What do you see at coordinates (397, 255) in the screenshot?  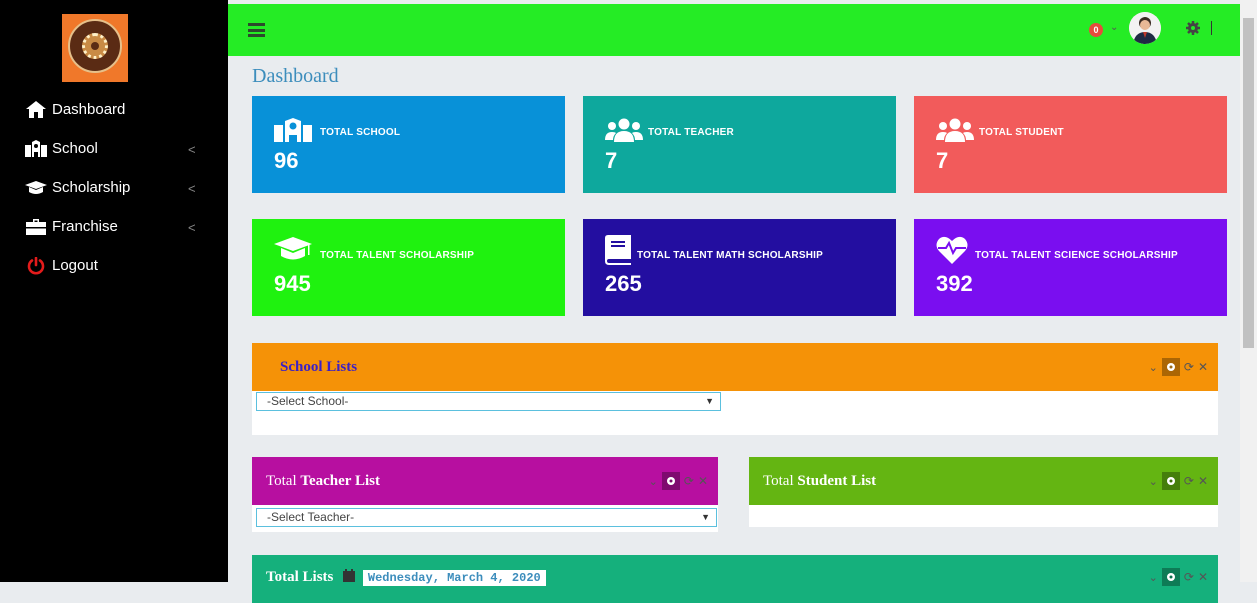 I see `stat-label: TOTAL TALENT SCHOLARSHIP` at bounding box center [397, 255].